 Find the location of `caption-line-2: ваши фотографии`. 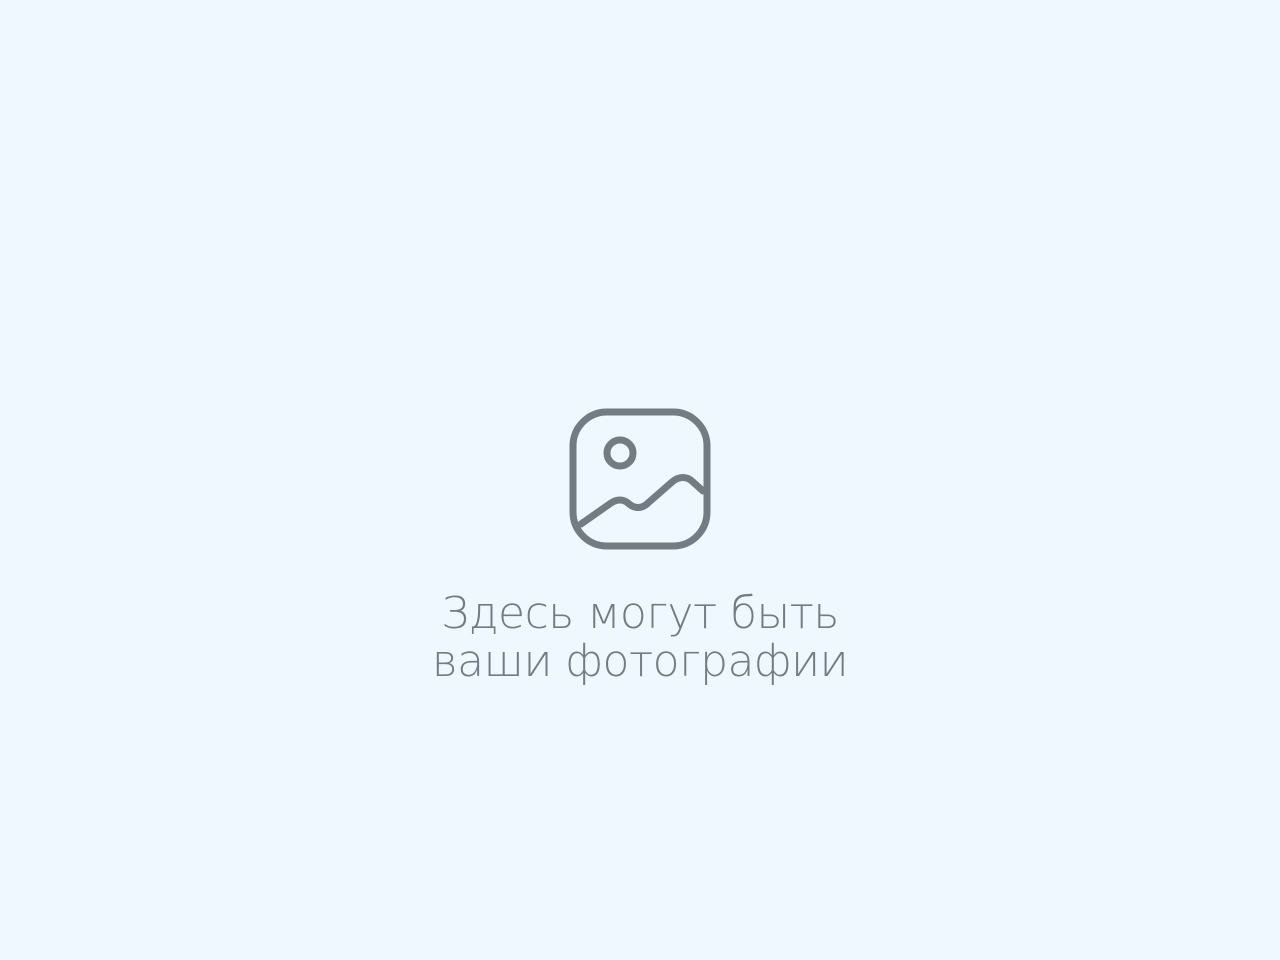

caption-line-2: ваши фотографии is located at coordinates (640, 661).